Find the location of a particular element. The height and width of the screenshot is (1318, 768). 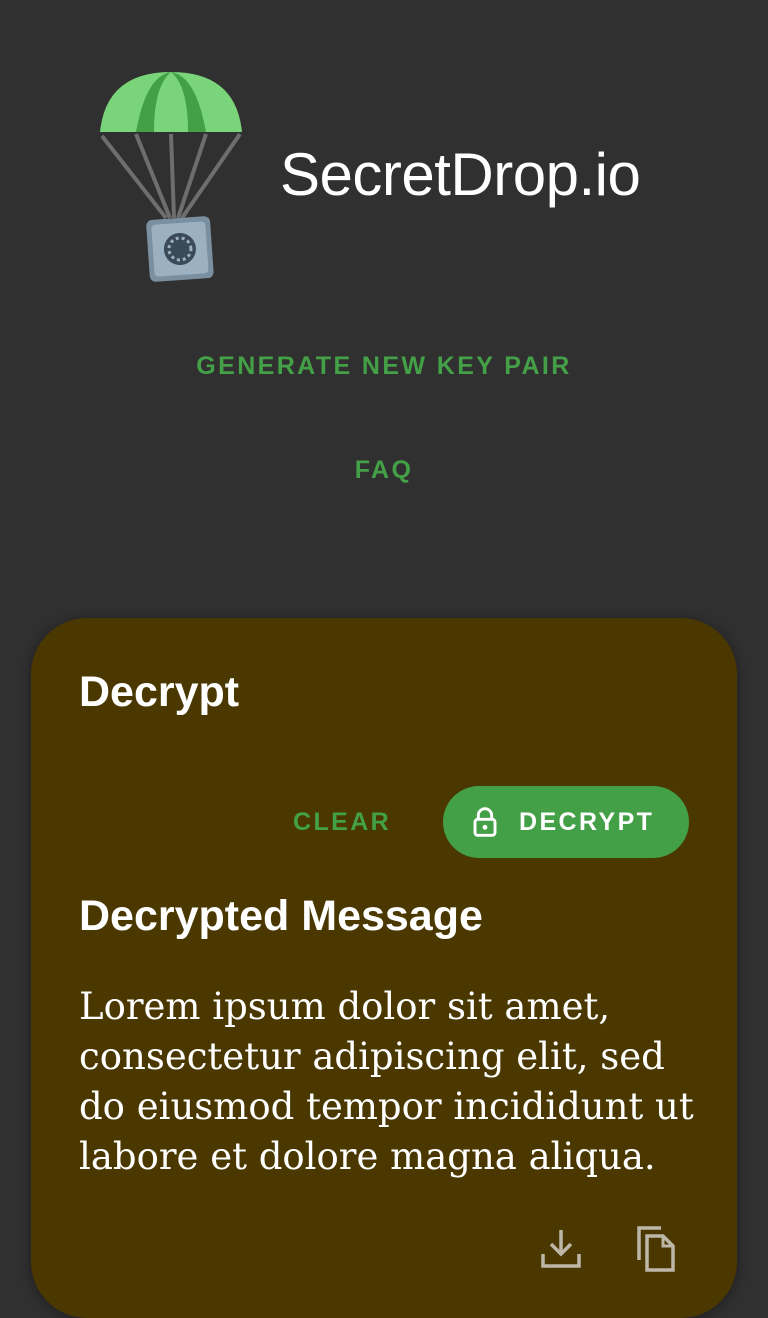

clear-button: CLEAR is located at coordinates (342, 822).